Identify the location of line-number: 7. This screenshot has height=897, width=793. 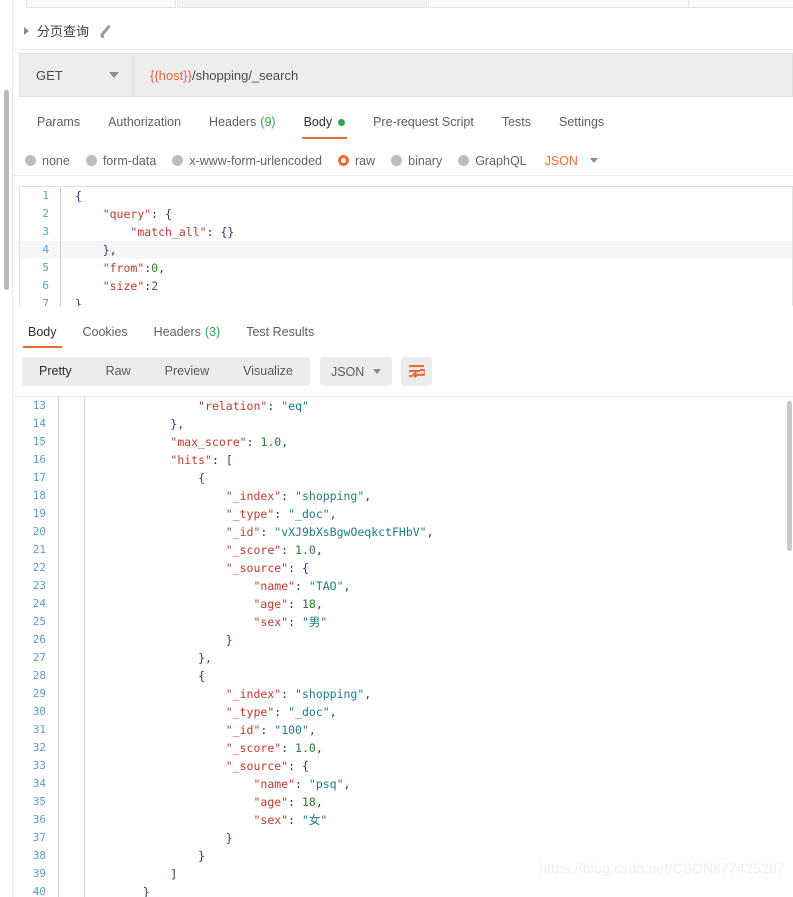
(45, 301).